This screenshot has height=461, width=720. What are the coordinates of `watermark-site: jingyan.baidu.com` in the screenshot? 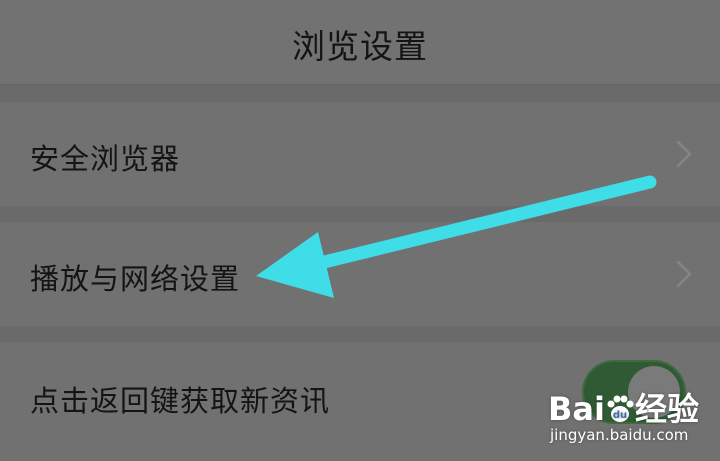 It's located at (619, 435).